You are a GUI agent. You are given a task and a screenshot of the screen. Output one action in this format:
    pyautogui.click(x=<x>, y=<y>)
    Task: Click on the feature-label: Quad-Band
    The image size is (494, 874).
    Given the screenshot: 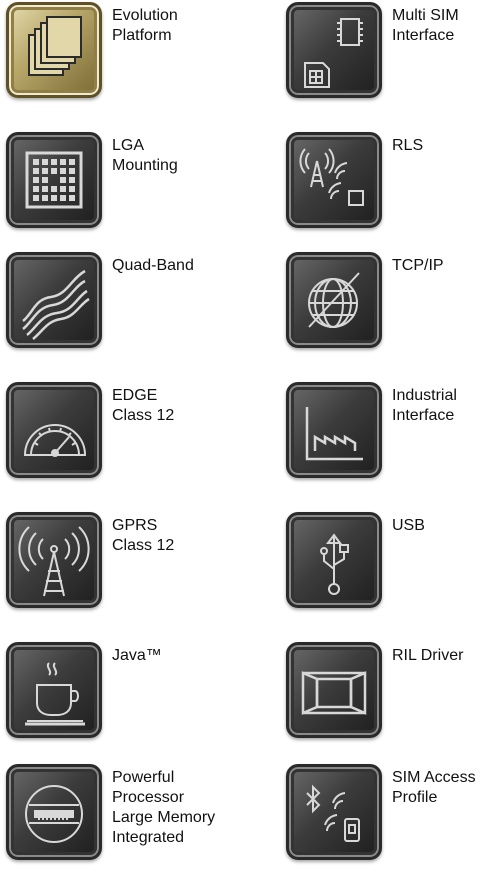 What is the action you would take?
    pyautogui.click(x=153, y=265)
    